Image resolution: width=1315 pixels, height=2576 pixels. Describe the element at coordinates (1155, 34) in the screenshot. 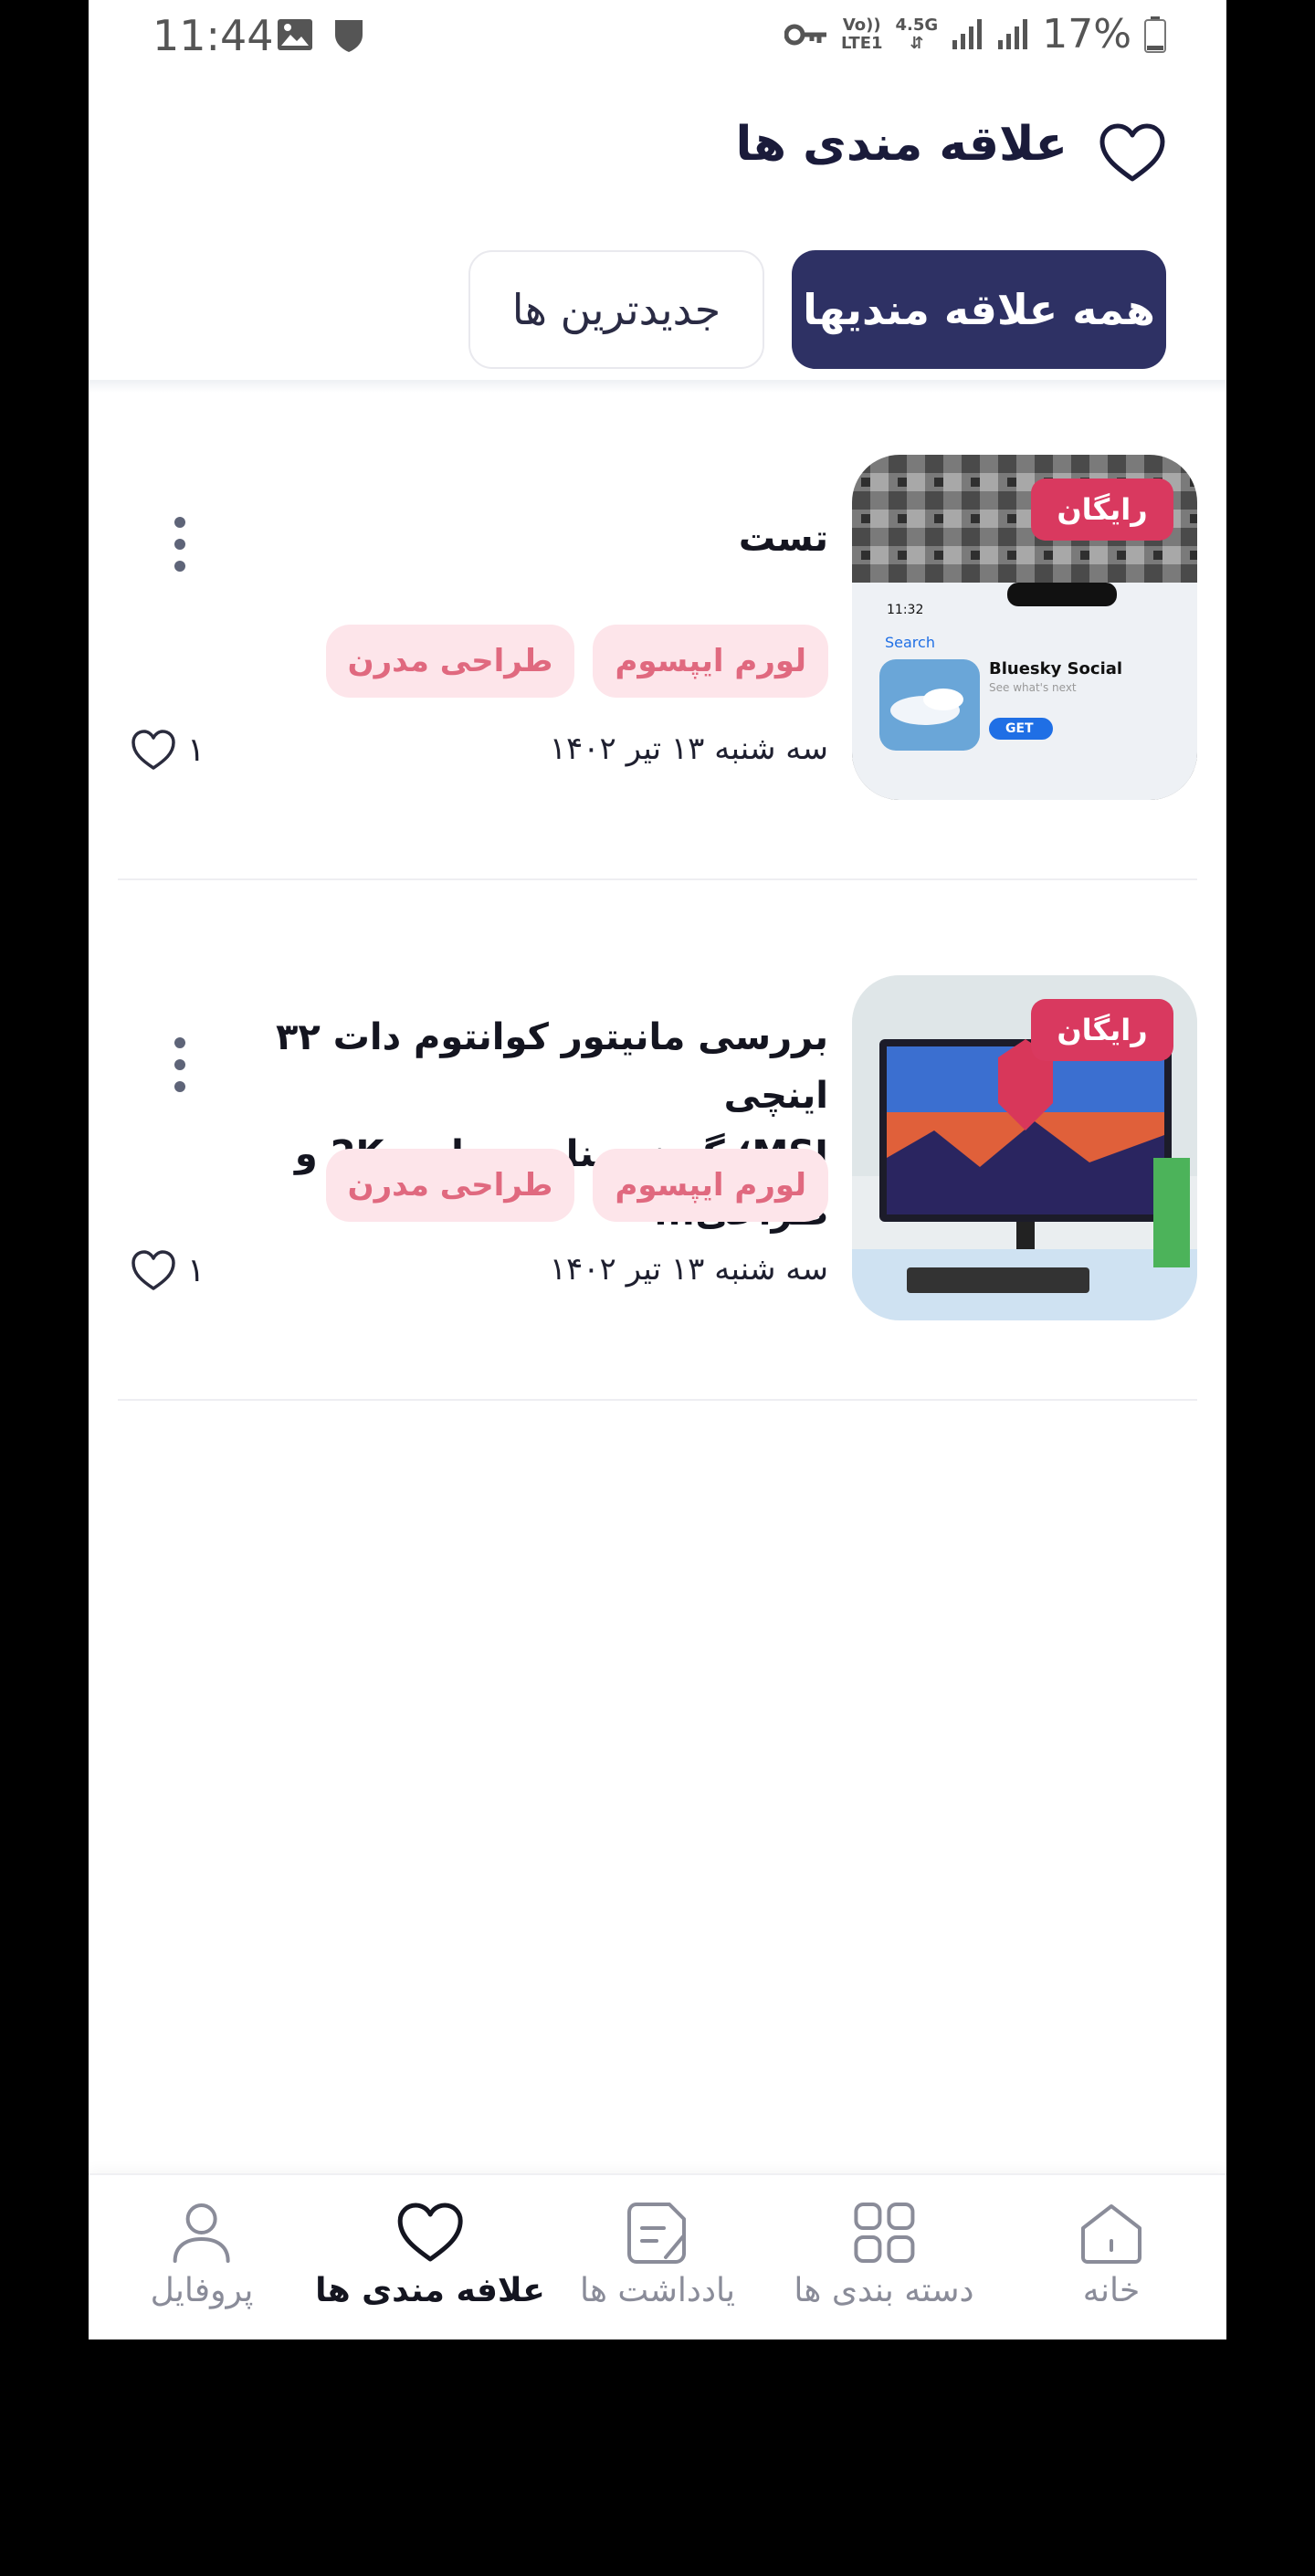

I see `battery-icon` at that location.